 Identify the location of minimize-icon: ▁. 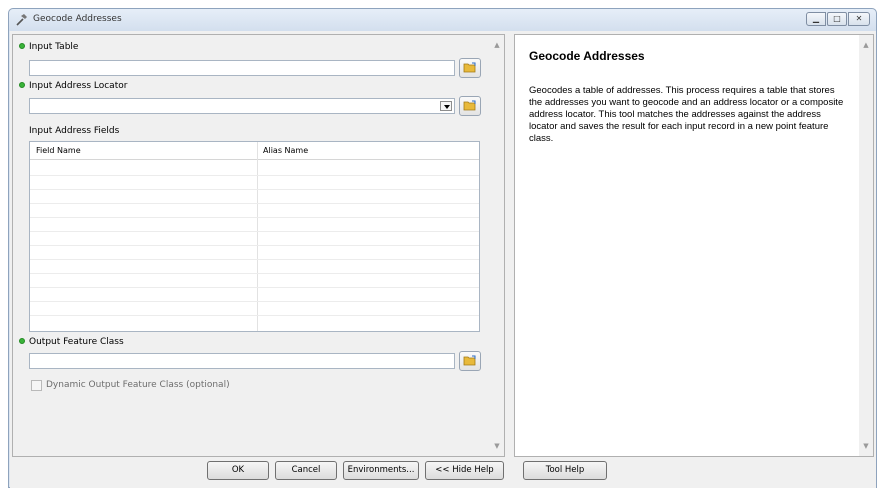
(816, 18).